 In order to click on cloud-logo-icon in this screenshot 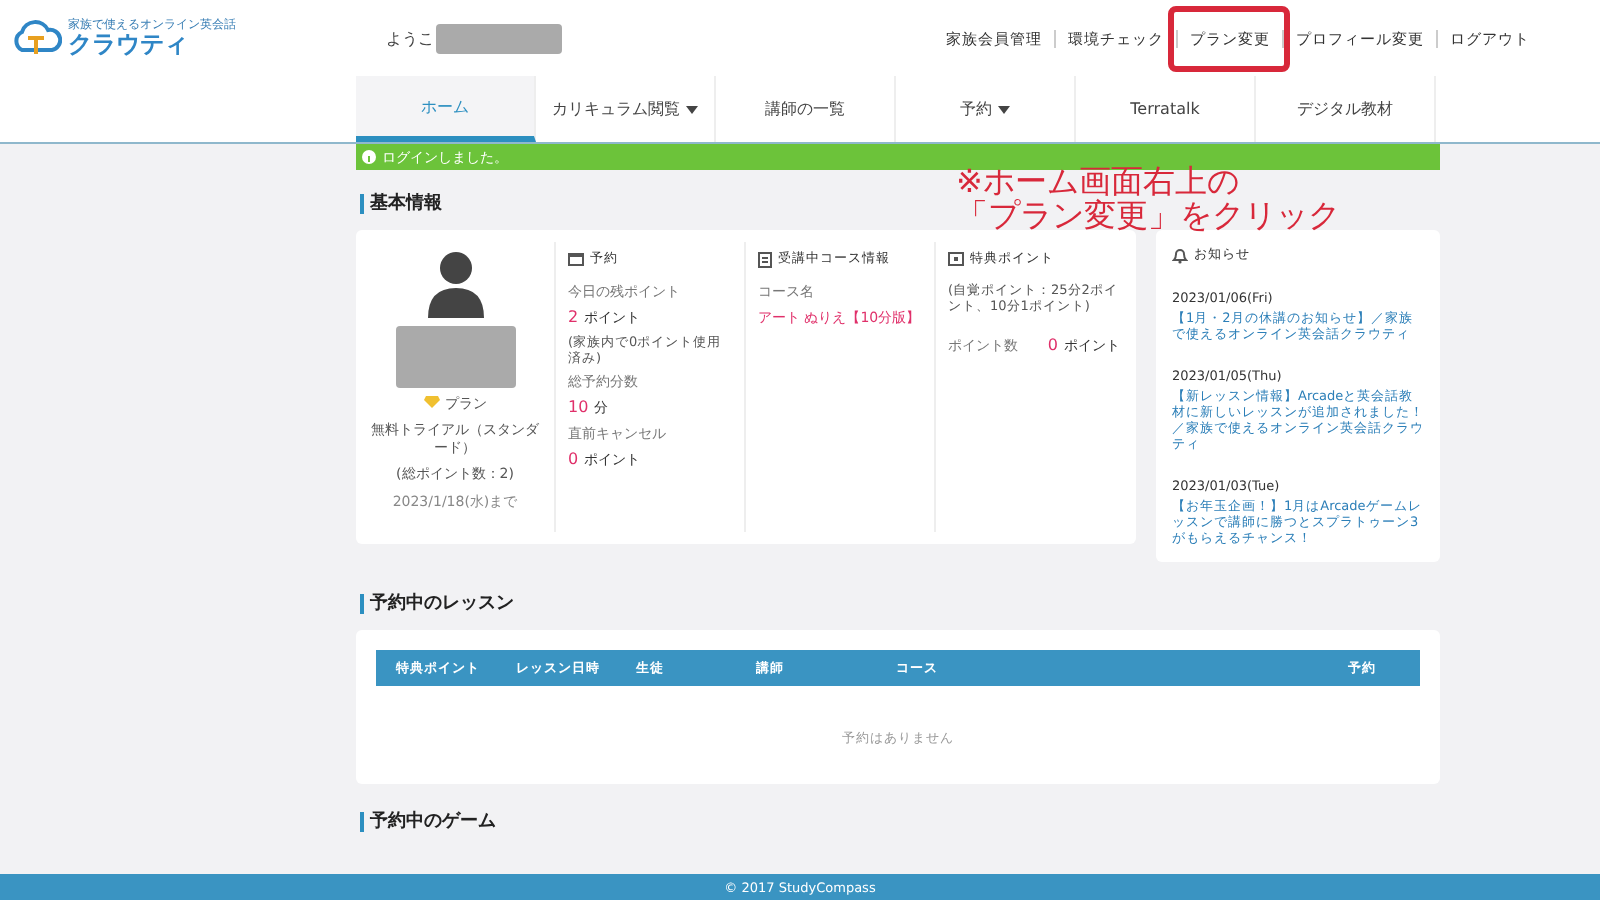, I will do `click(36, 38)`.